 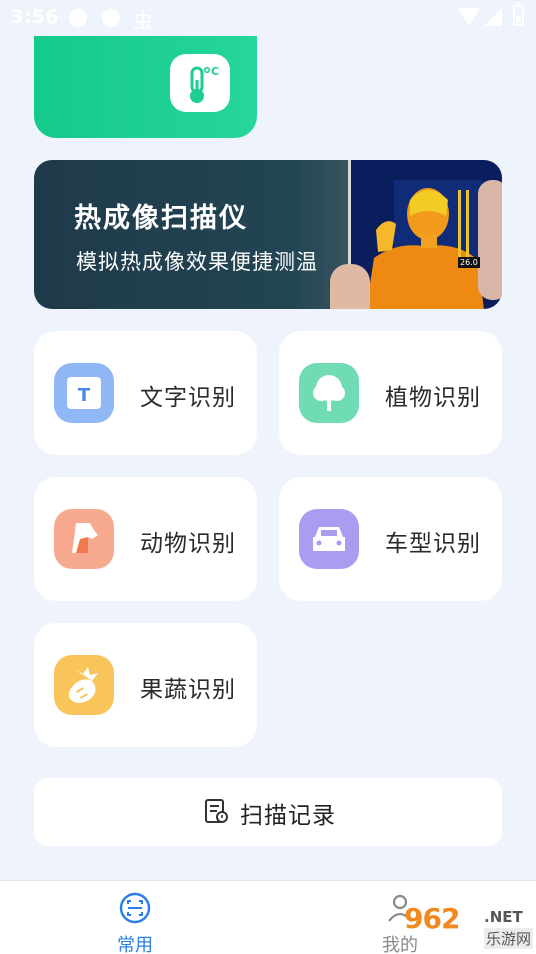 I want to click on feature-label: 果蔬识别, so click(x=188, y=690).